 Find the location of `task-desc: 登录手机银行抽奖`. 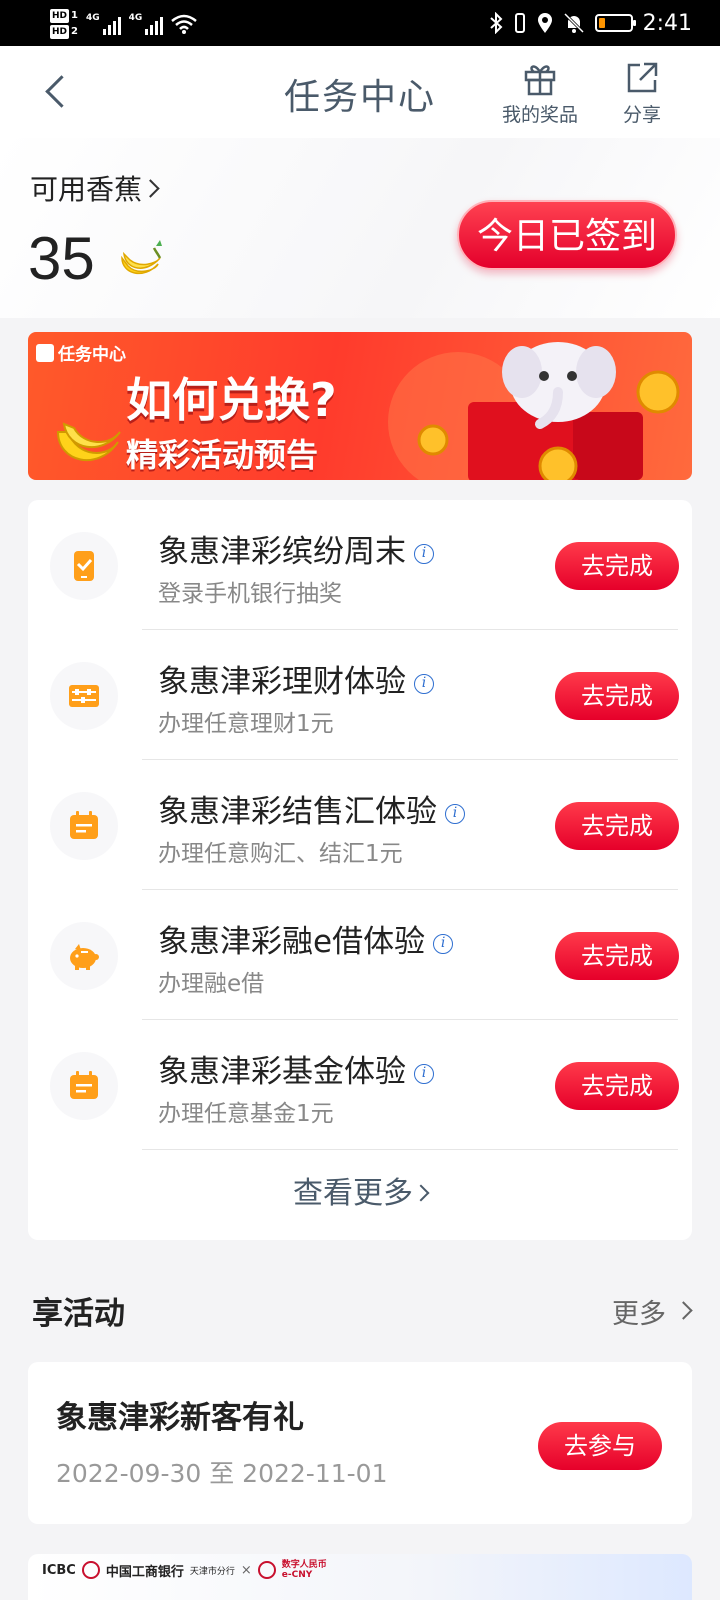

task-desc: 登录手机银行抽奖 is located at coordinates (250, 594).